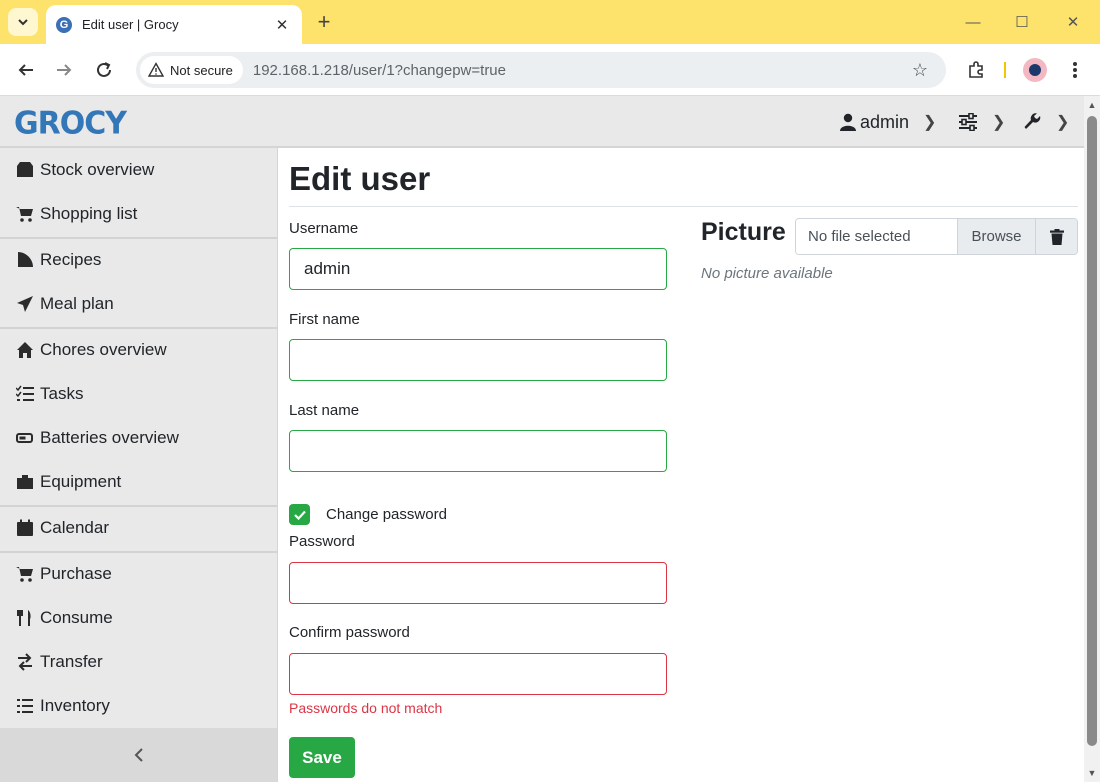 The width and height of the screenshot is (1100, 782). What do you see at coordinates (976, 70) in the screenshot?
I see `extensions-puzzle-icon` at bounding box center [976, 70].